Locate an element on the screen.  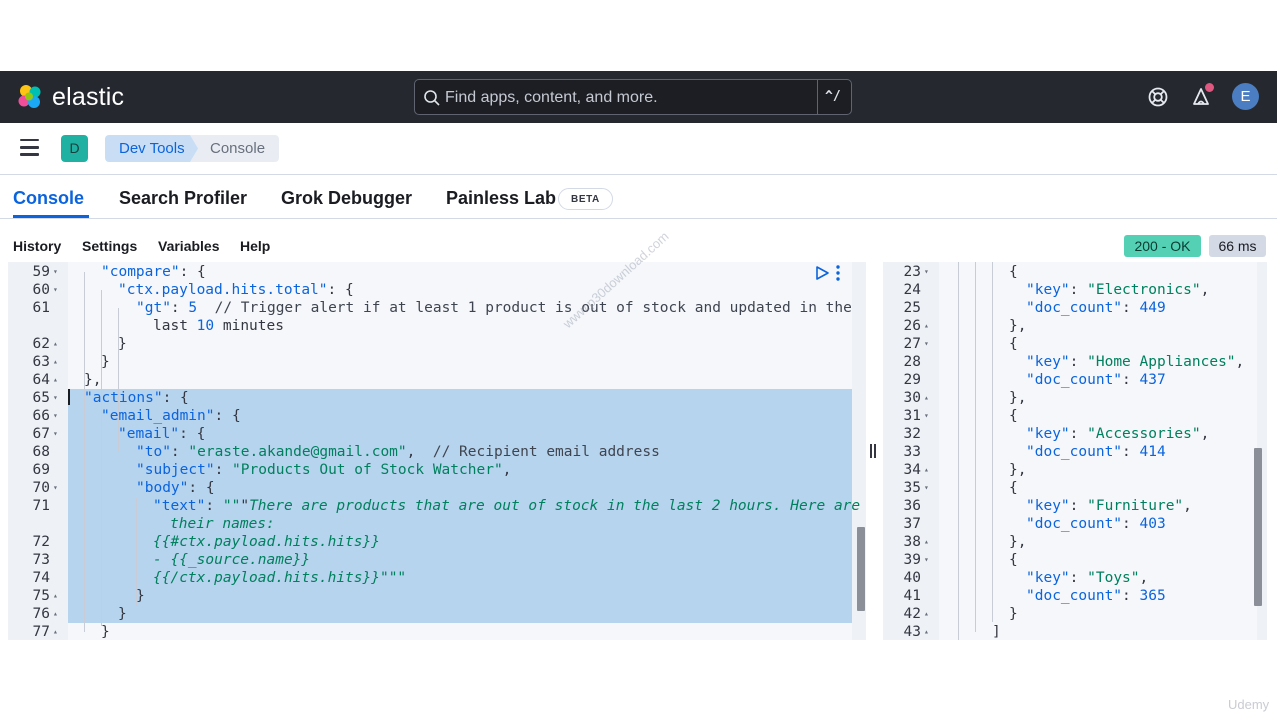
line-number: 74 is located at coordinates (41, 578).